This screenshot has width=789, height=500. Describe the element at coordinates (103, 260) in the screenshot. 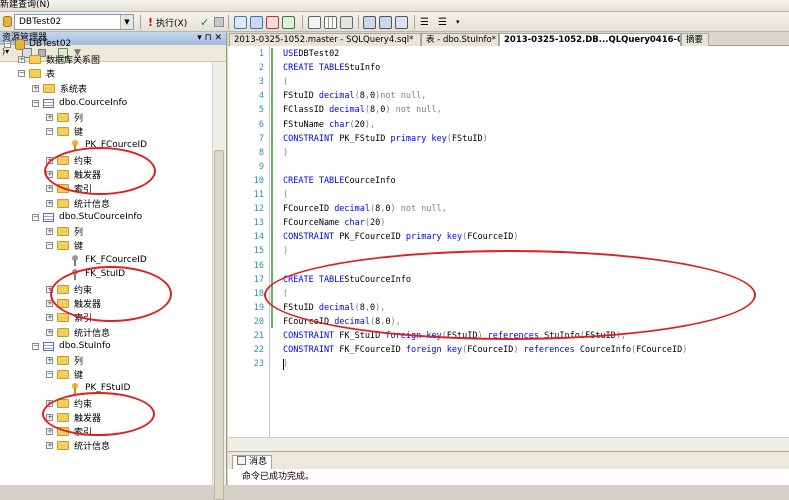

I see `tree-node: FK_FCourceID` at that location.